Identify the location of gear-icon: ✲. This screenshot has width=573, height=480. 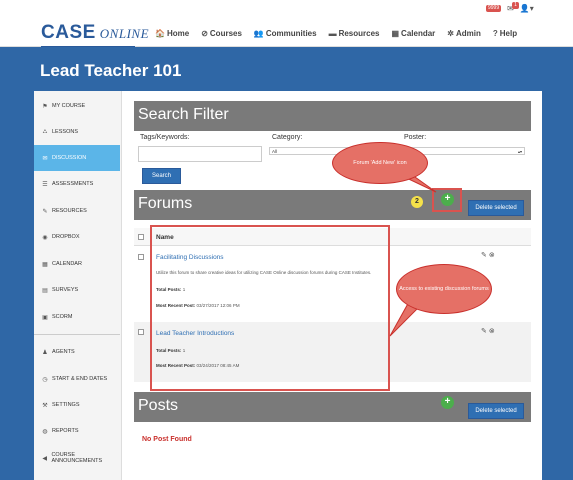
(450, 33).